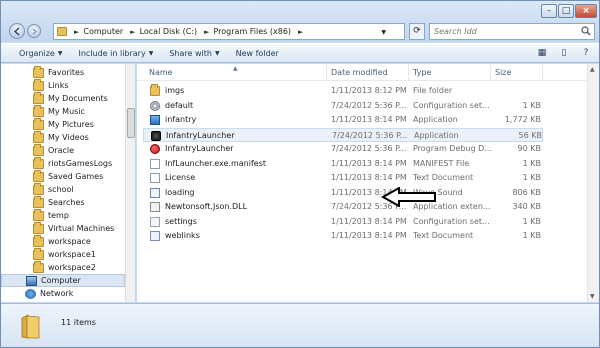  Describe the element at coordinates (63, 176) in the screenshot. I see `nav-item: Saved Games` at that location.